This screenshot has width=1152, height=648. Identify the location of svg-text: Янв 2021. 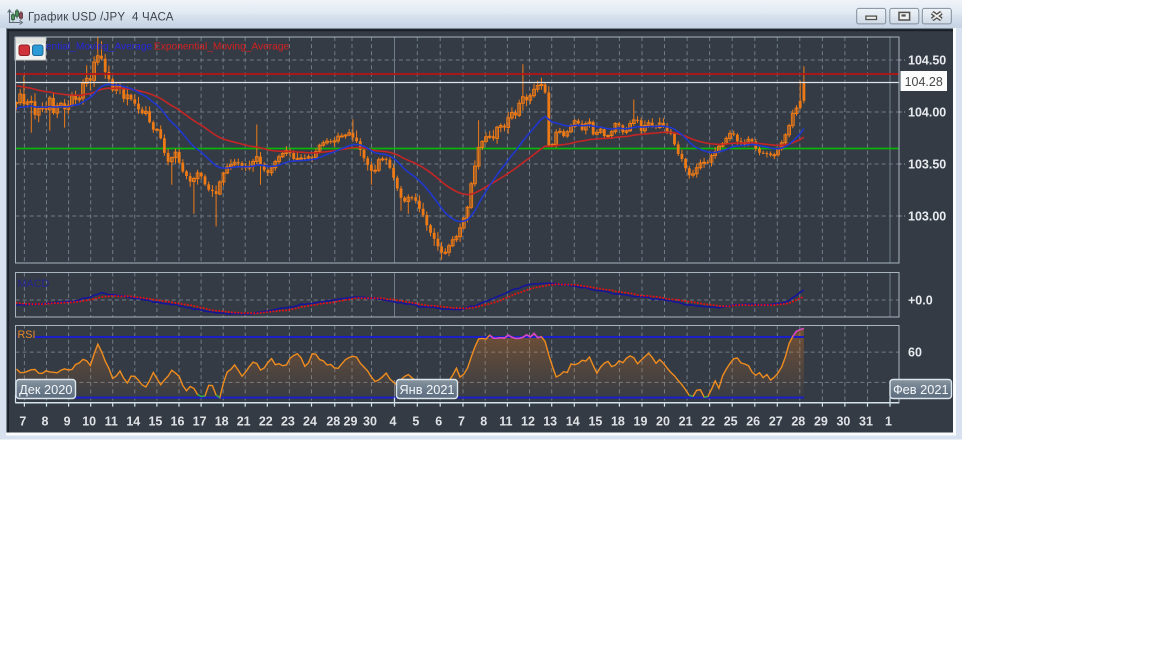
(426, 389).